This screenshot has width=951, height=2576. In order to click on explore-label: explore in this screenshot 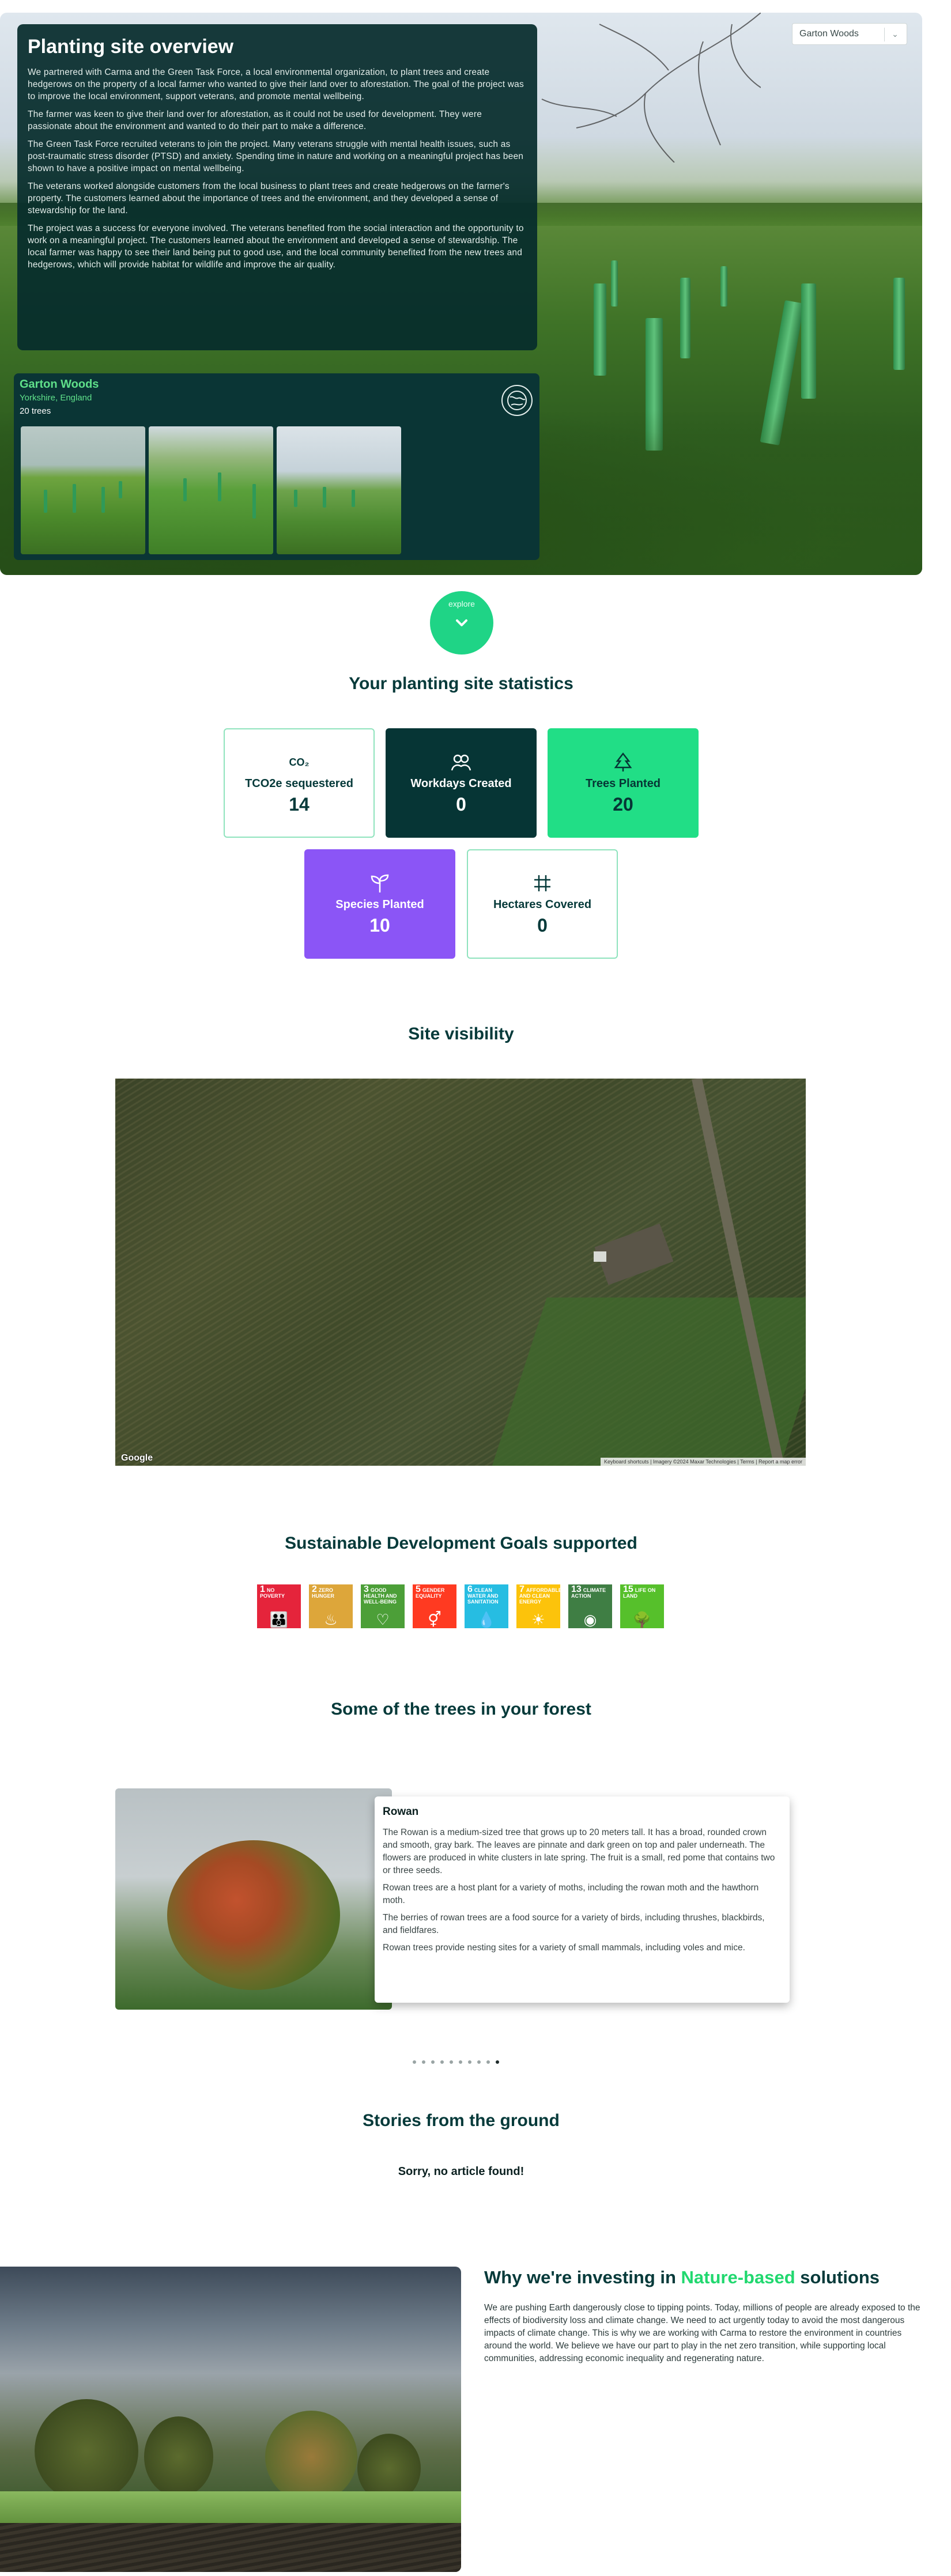, I will do `click(462, 603)`.